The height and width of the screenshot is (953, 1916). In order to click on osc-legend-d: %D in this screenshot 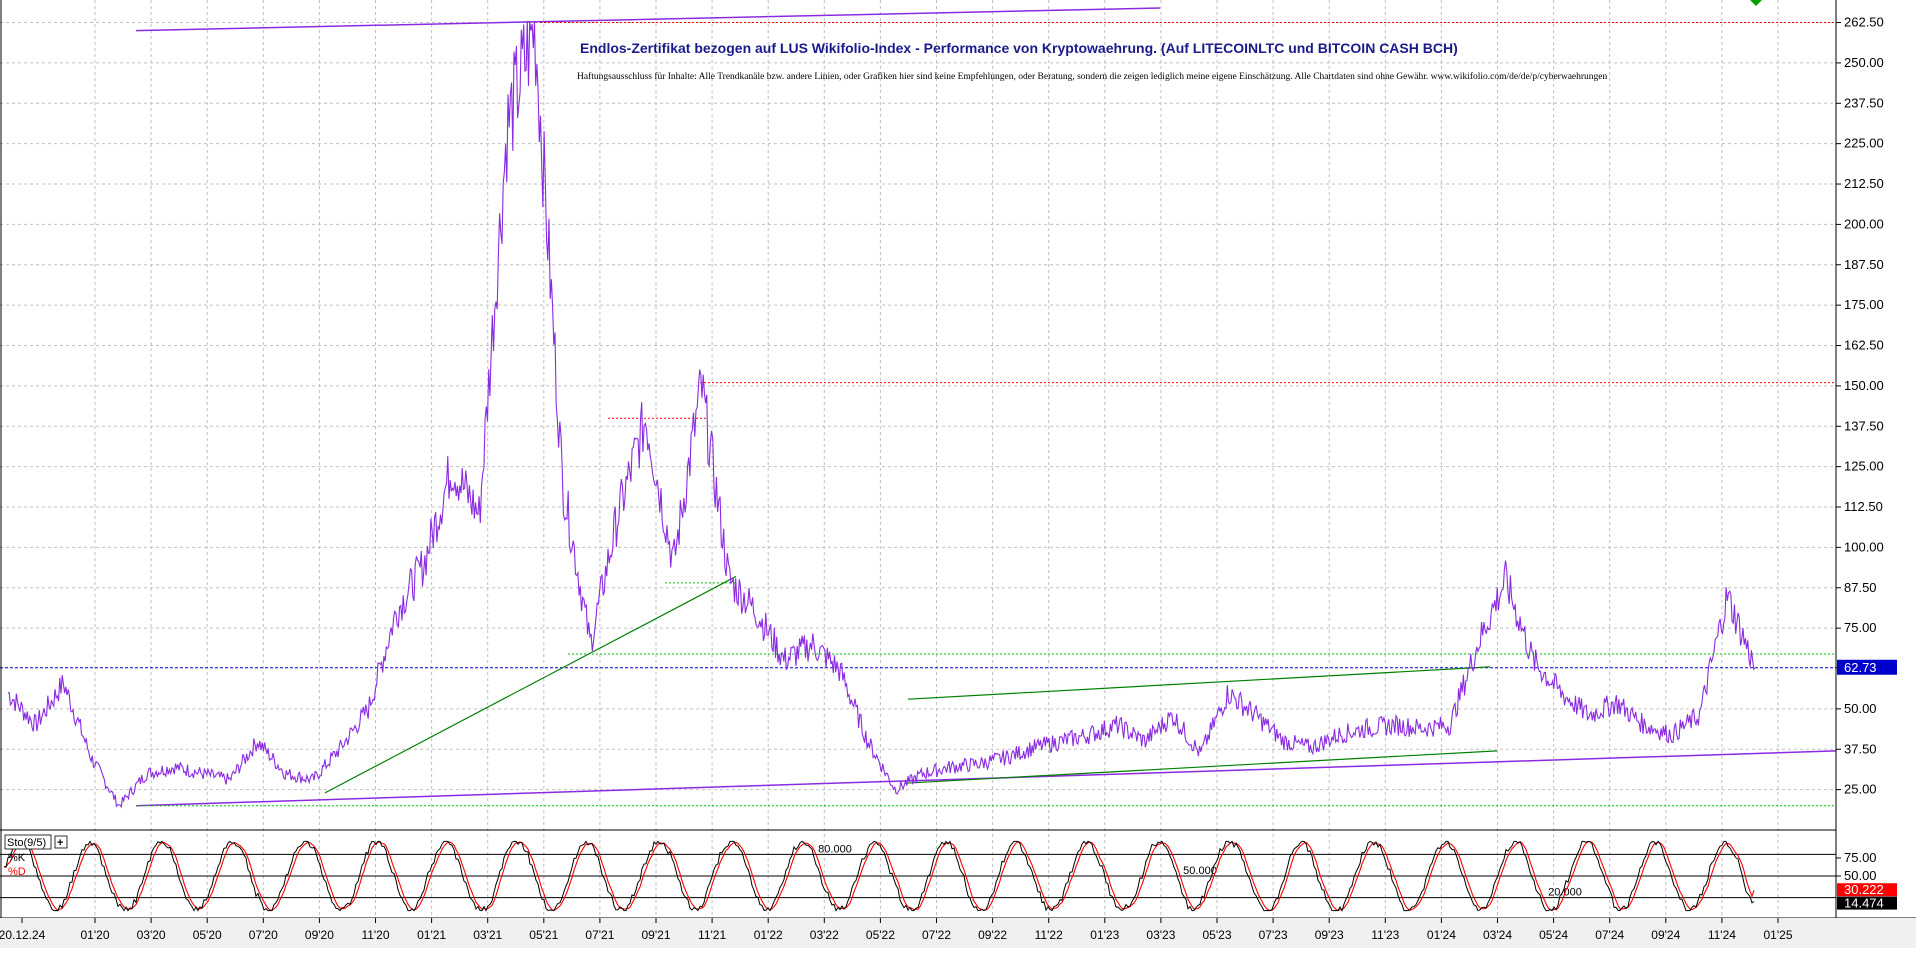, I will do `click(17, 872)`.